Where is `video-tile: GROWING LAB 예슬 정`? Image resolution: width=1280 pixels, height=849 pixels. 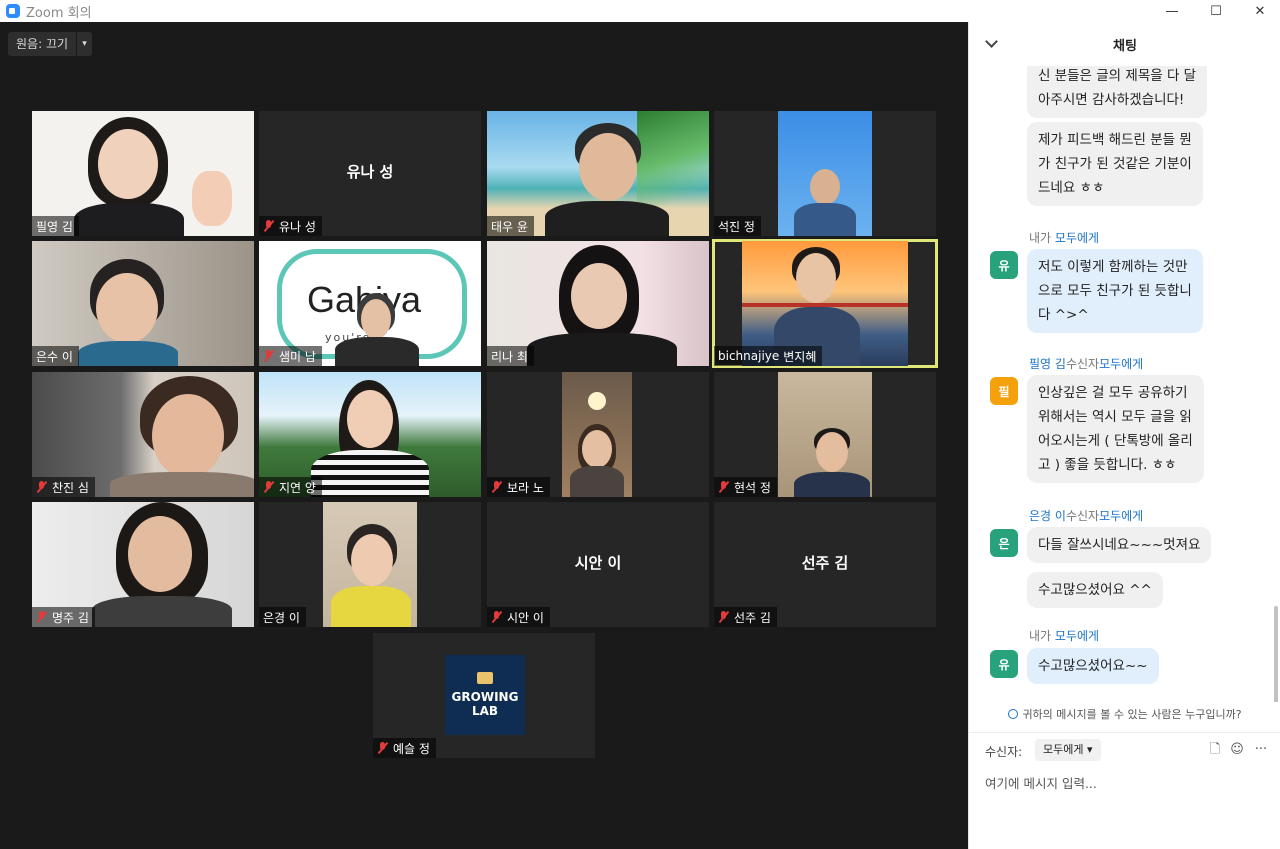 video-tile: GROWING LAB 예슬 정 is located at coordinates (484, 695).